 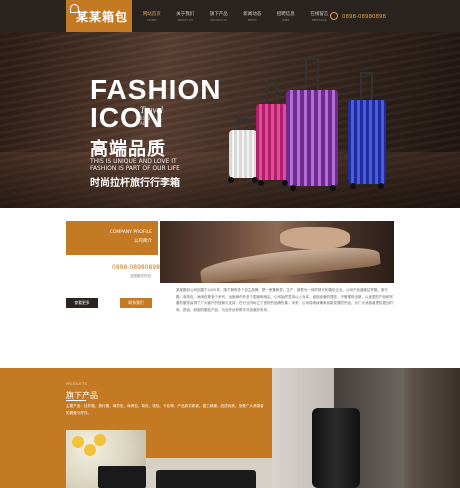 I want to click on hero-small-text: ABIY, so click(x=145, y=123).